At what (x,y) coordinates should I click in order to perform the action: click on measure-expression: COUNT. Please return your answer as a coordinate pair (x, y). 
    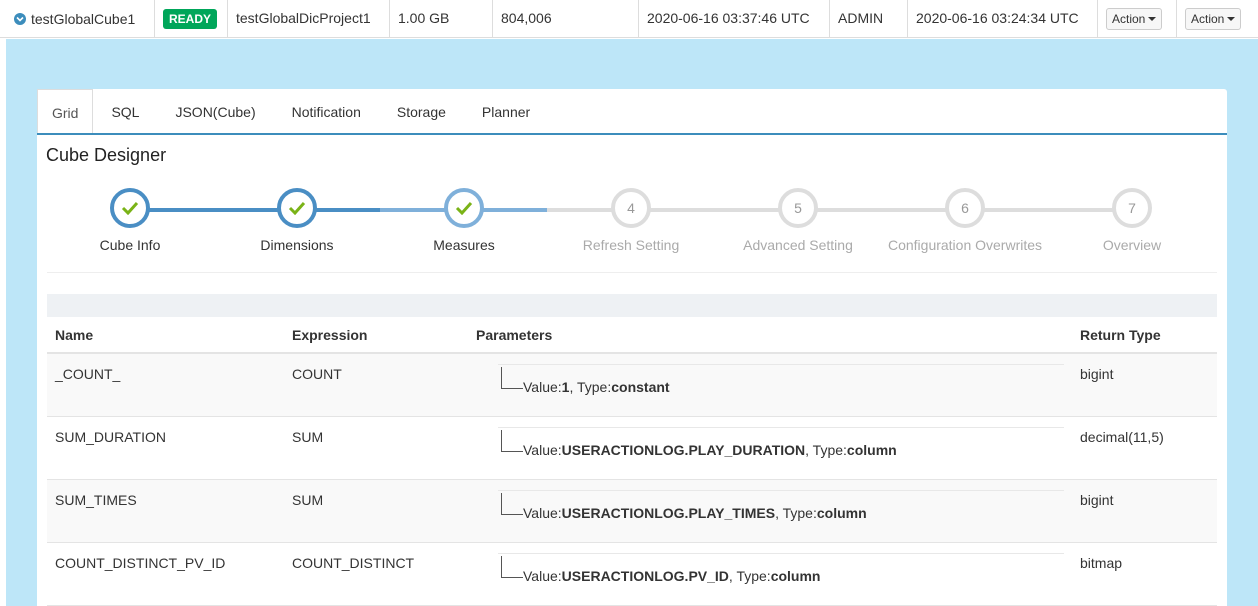
    Looking at the image, I should click on (317, 374).